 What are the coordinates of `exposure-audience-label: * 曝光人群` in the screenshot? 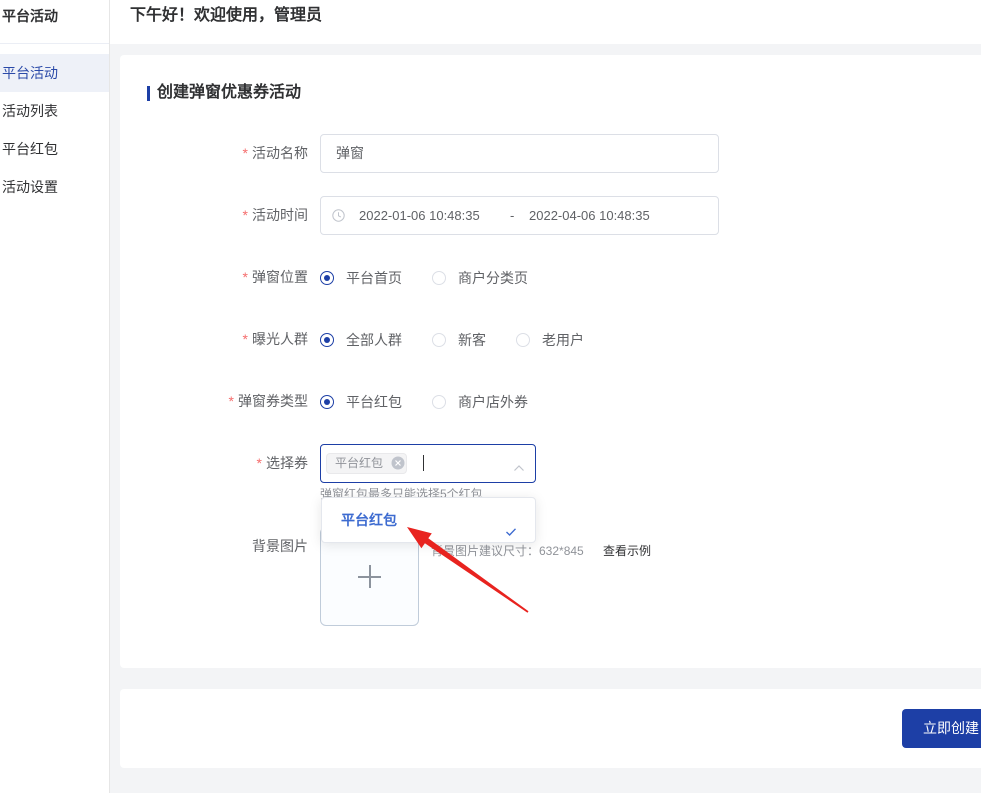 It's located at (214, 339).